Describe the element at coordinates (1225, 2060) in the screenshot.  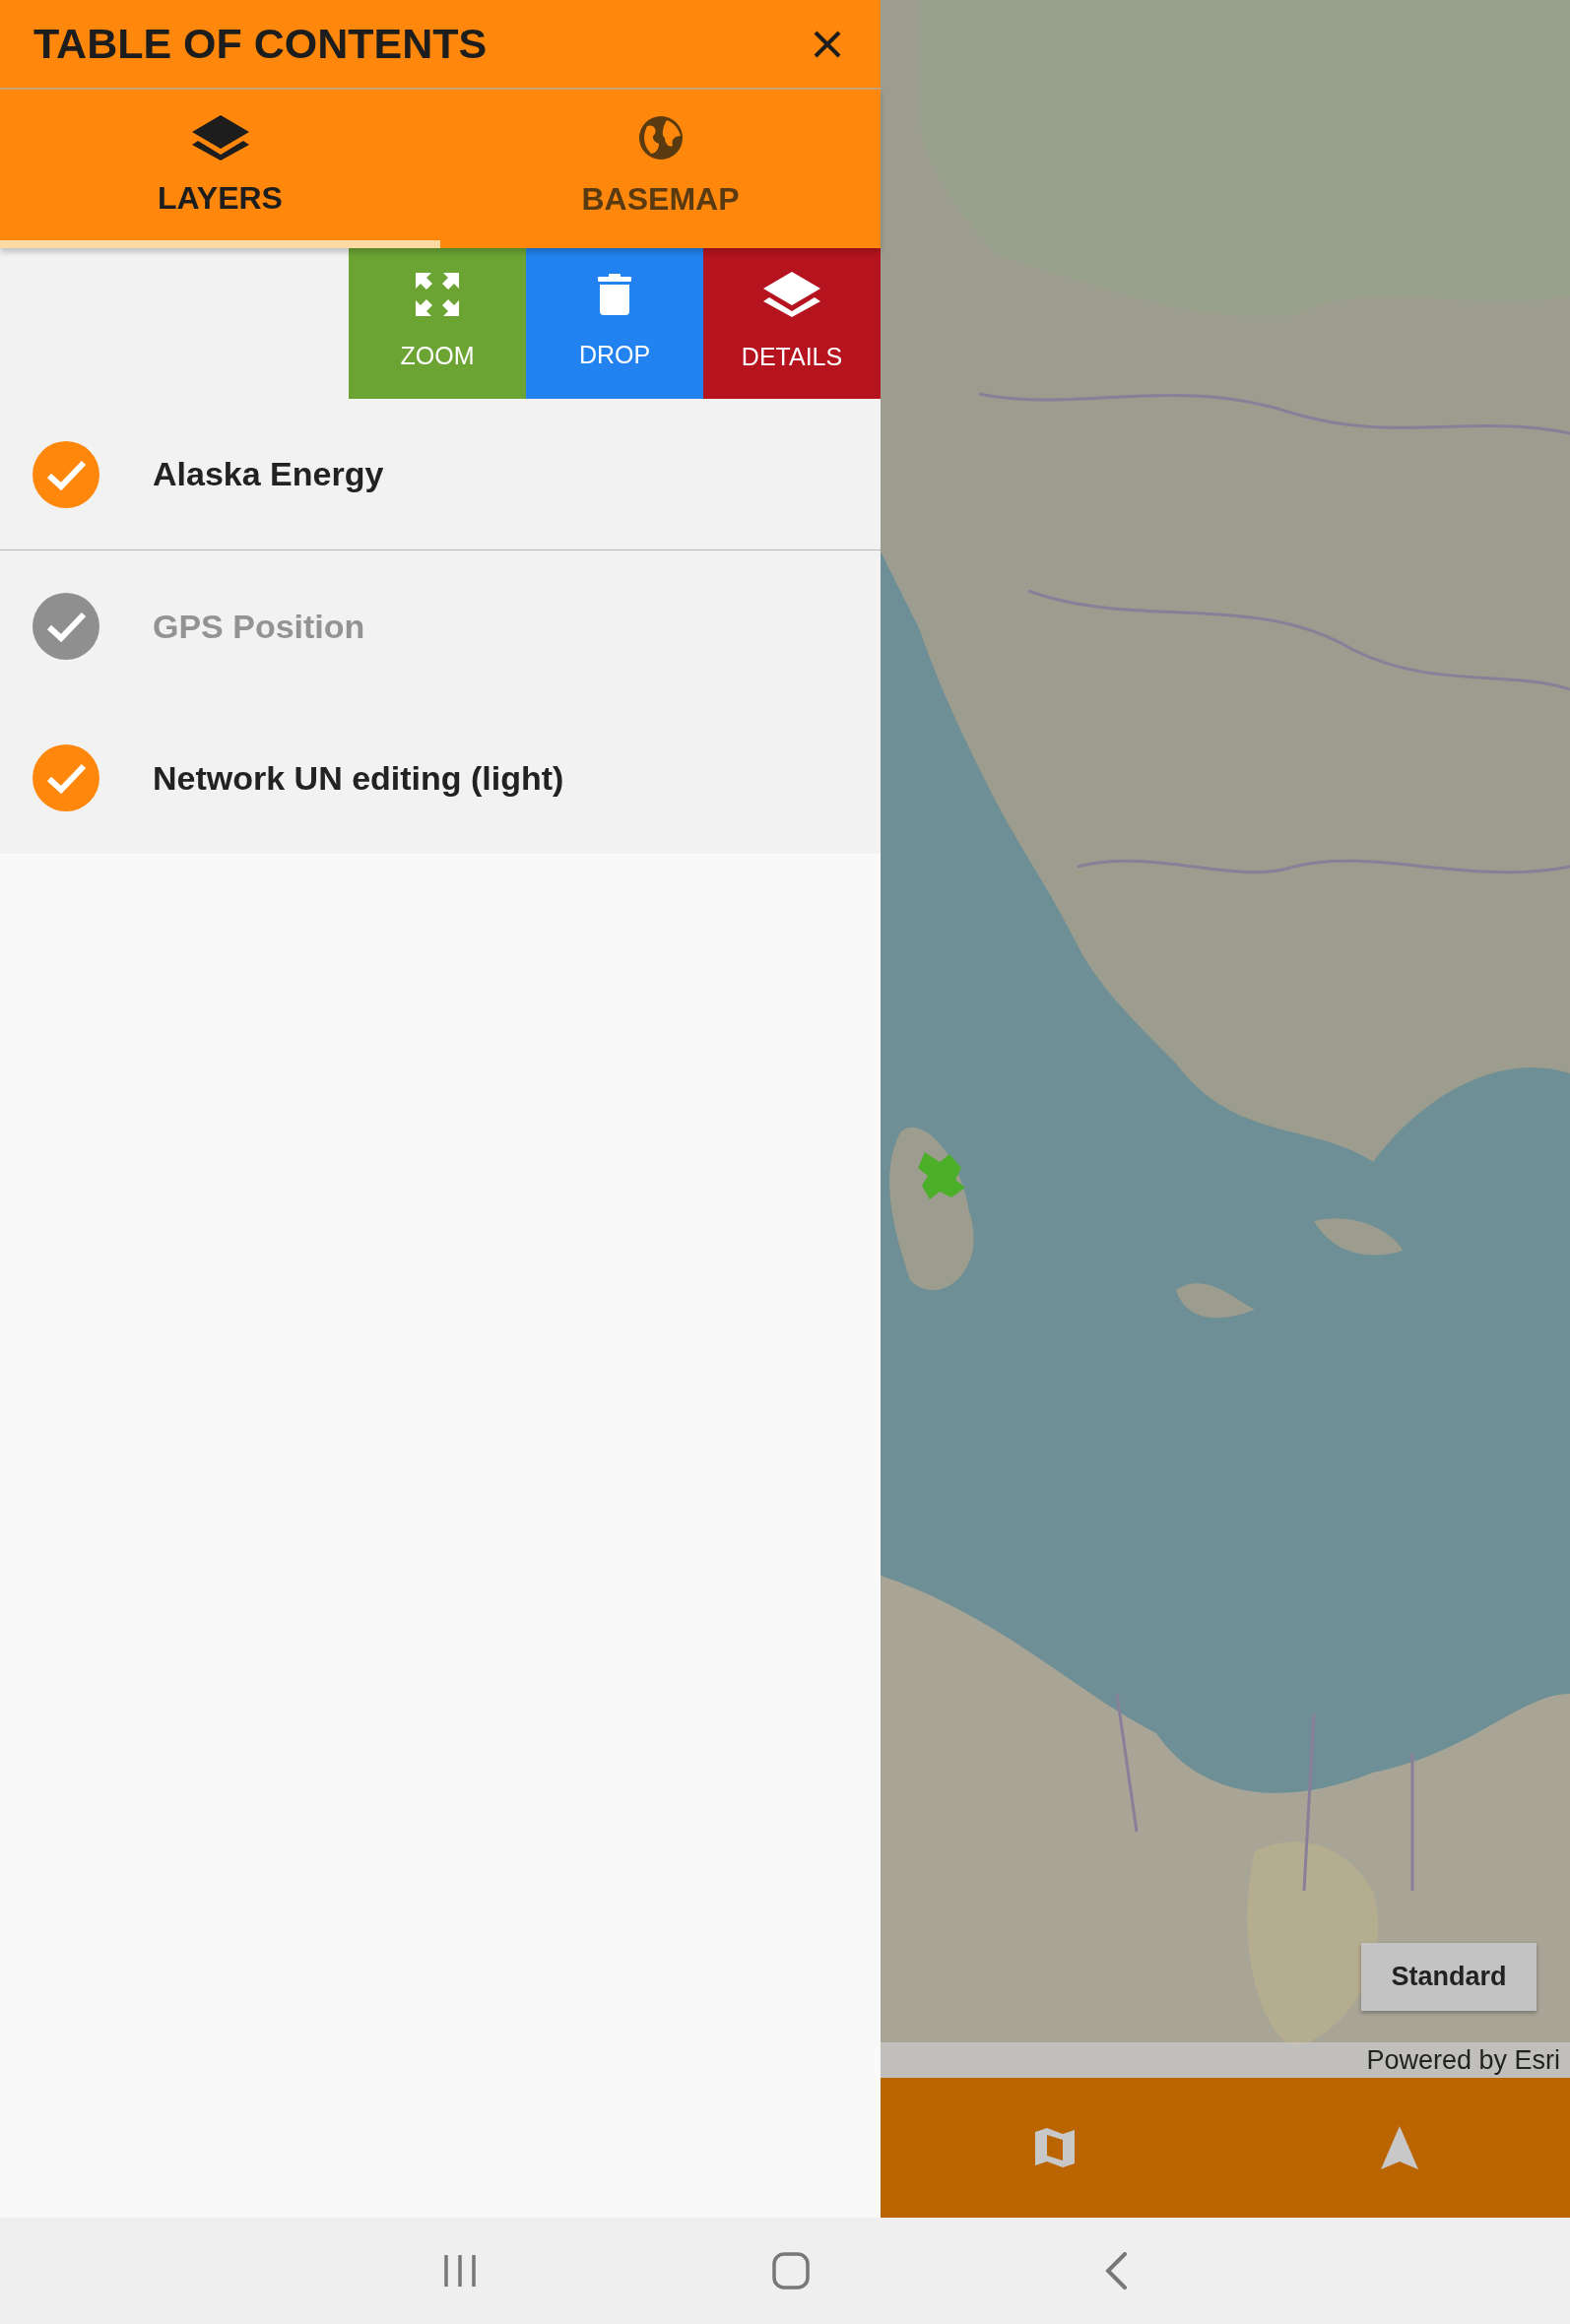
I see `attribution-text: Powered by Esri` at that location.